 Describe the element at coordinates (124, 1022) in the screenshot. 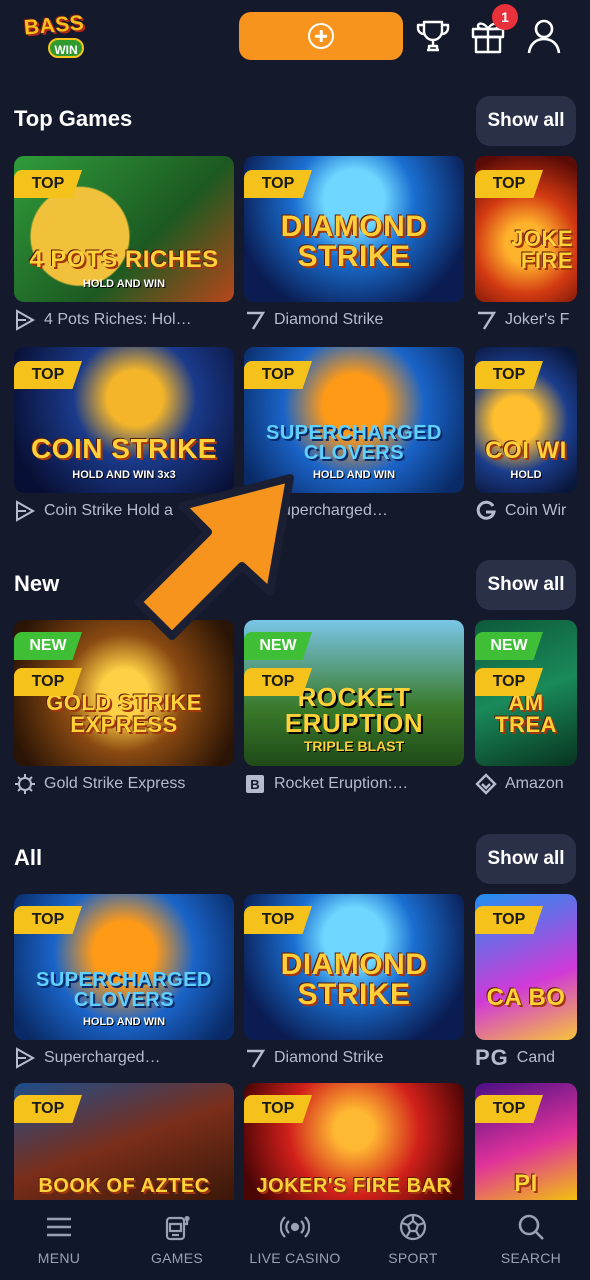

I see `art-subtitle: HOLD AND WIN` at that location.